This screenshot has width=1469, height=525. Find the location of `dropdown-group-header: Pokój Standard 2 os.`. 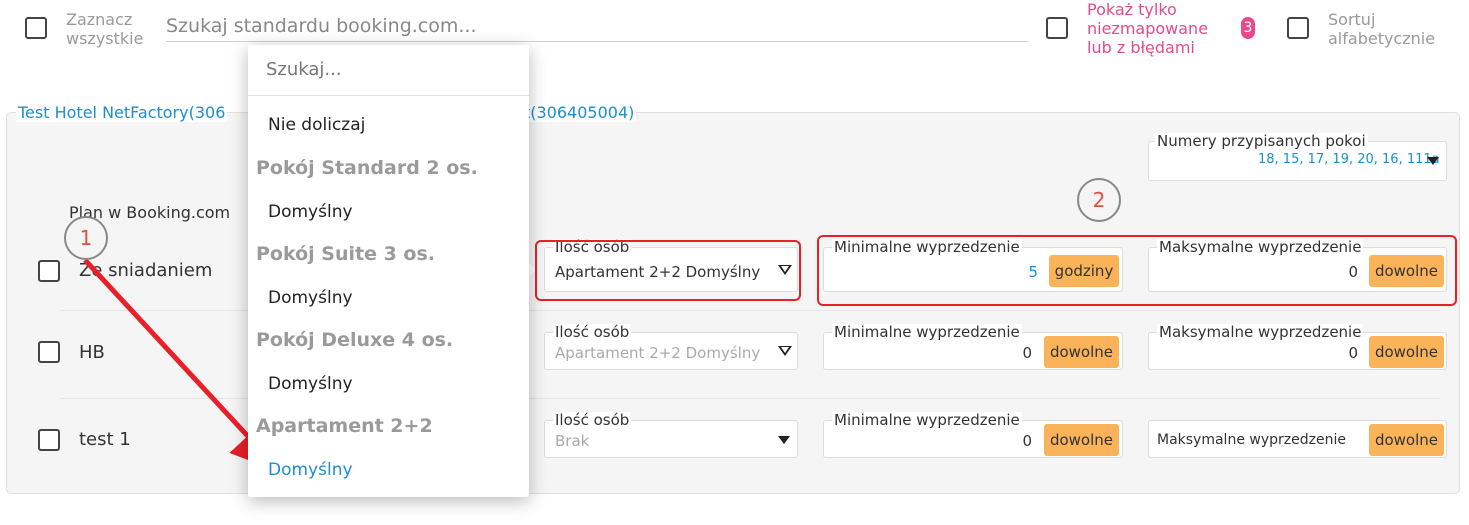

dropdown-group-header: Pokój Standard 2 os. is located at coordinates (367, 168).